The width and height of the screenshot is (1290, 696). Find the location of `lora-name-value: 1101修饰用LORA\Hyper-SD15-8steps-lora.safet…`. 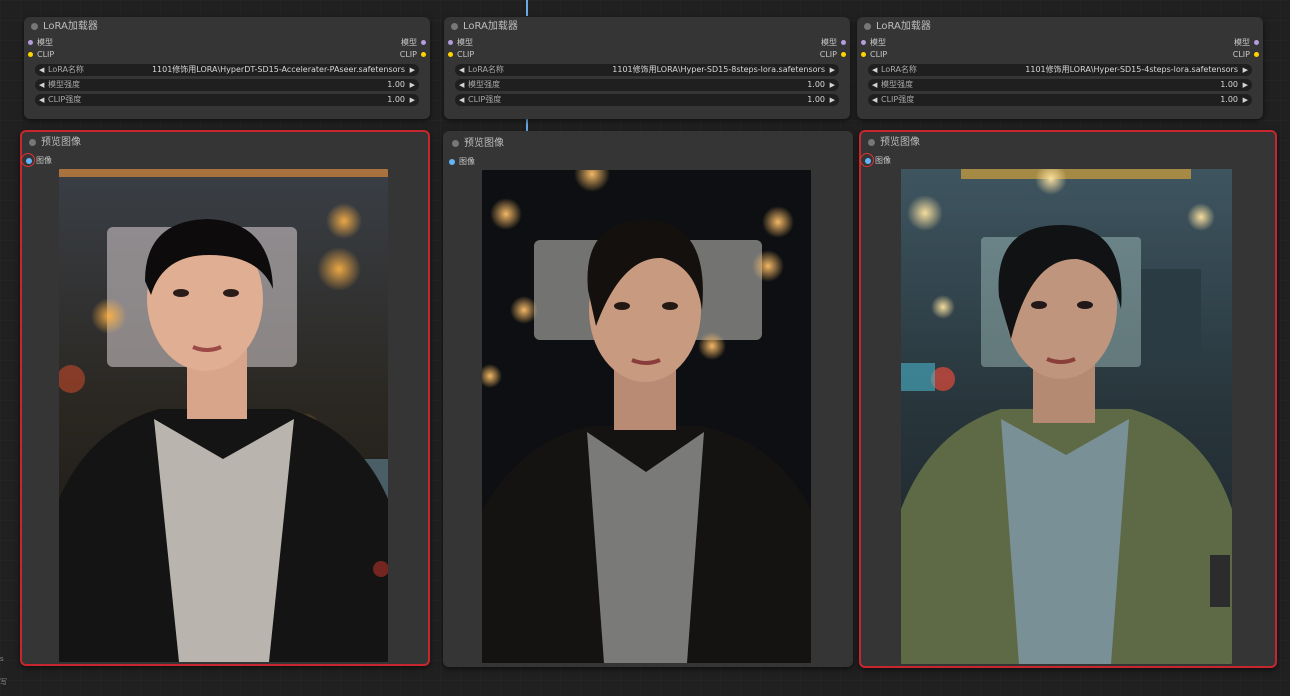

lora-name-value: 1101修饰用LORA\Hyper-SD15-8steps-lora.safet… is located at coordinates (718, 69).